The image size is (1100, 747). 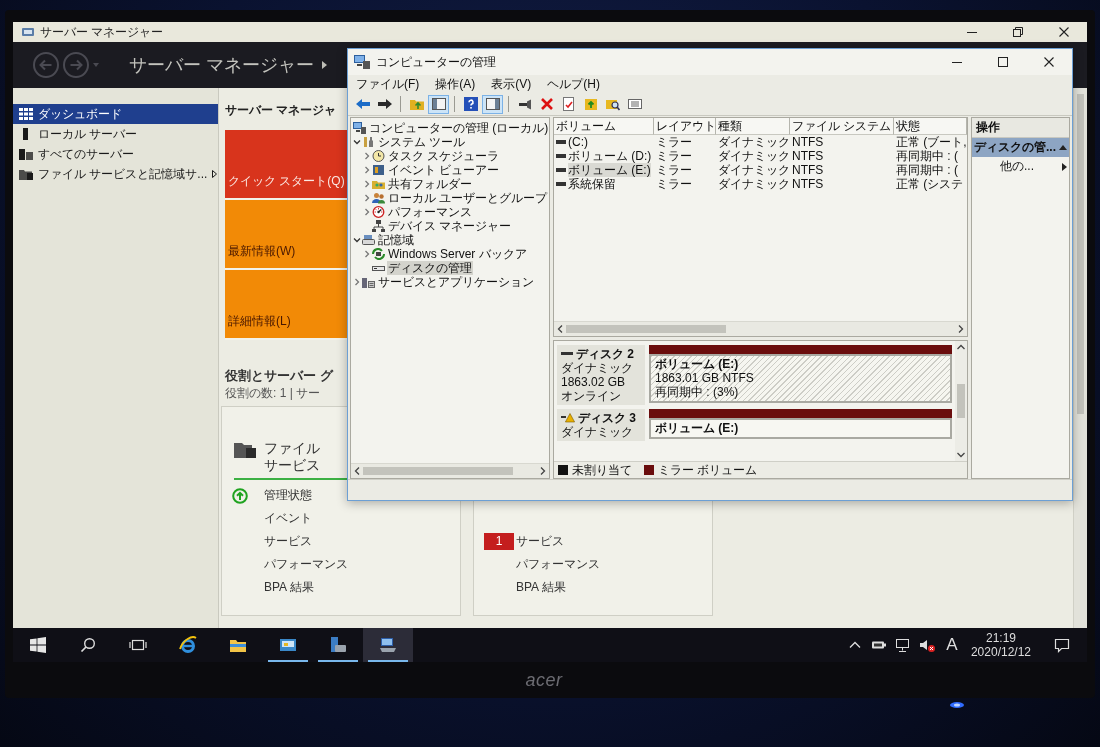 What do you see at coordinates (458, 128) in the screenshot?
I see `tree-item: コンピューターの管理 (ローカル)` at bounding box center [458, 128].